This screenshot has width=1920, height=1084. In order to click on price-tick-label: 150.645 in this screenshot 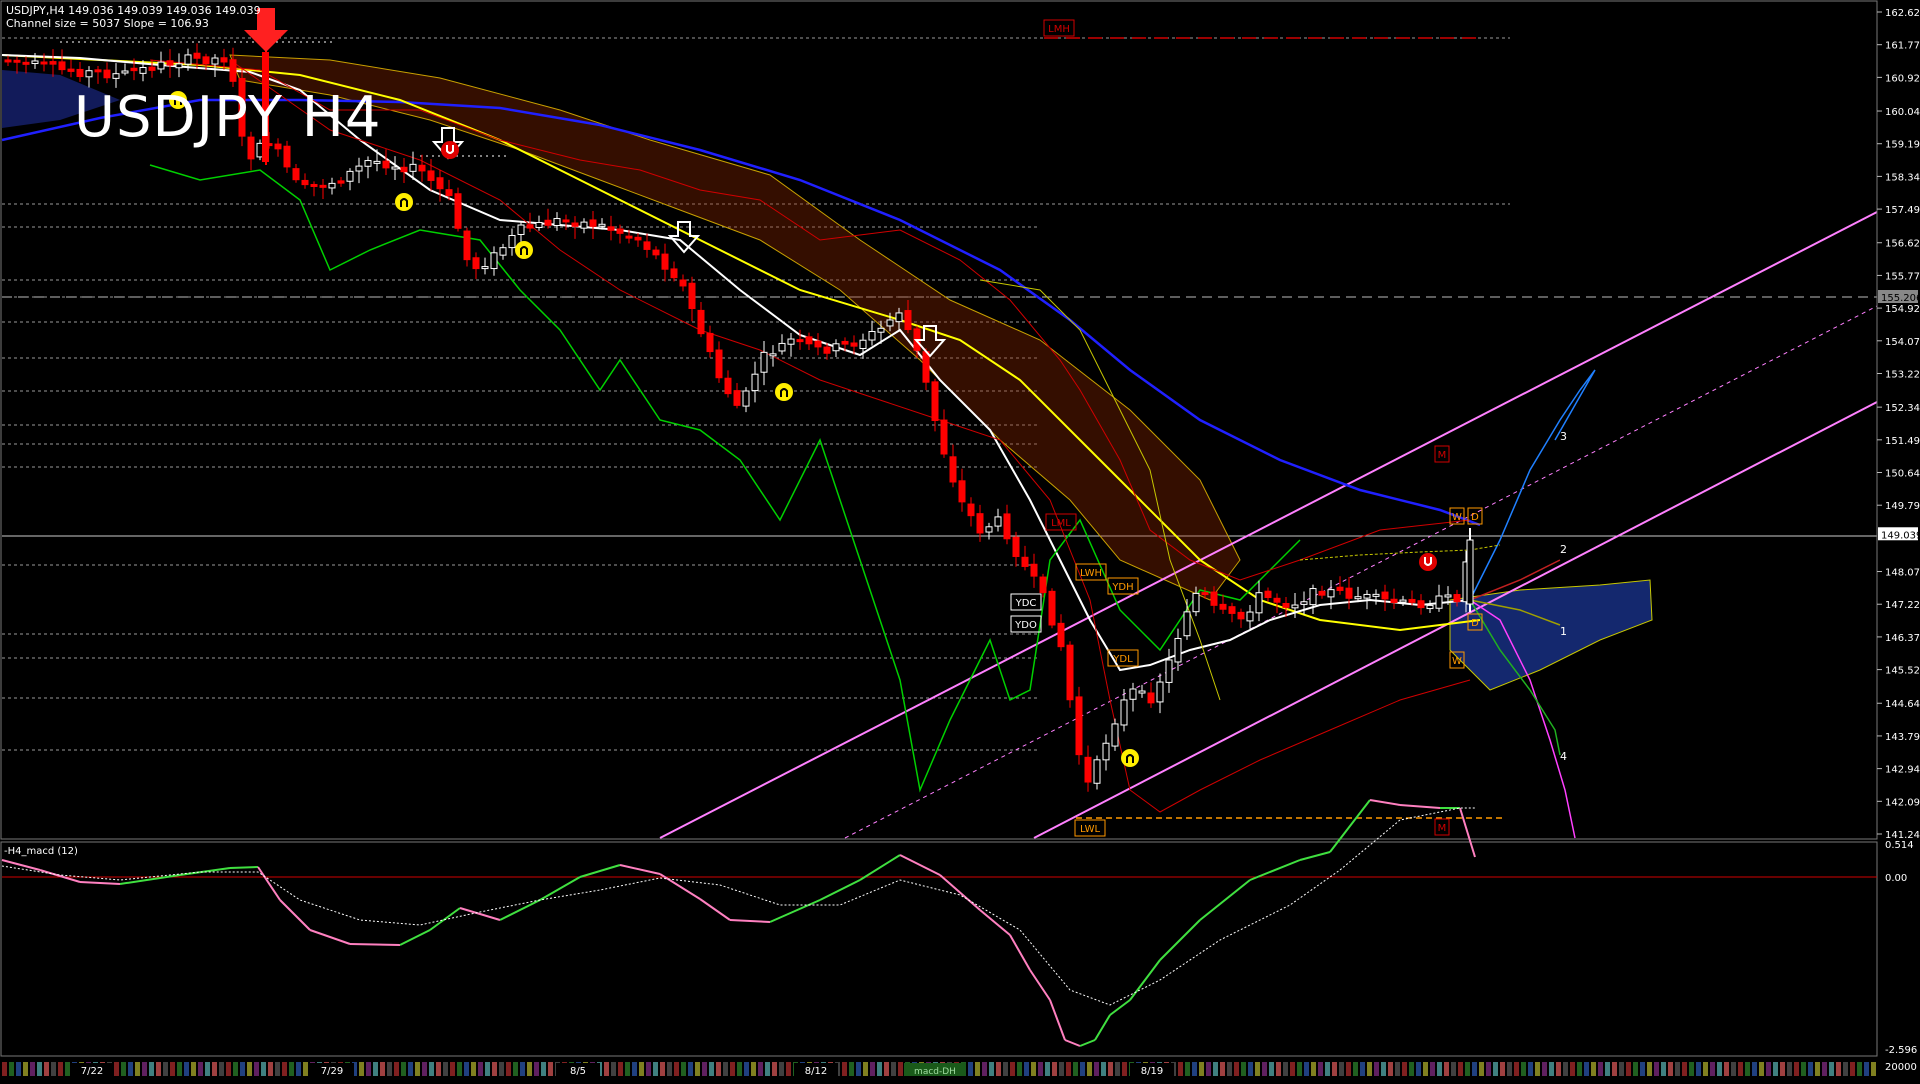, I will do `click(1902, 474)`.